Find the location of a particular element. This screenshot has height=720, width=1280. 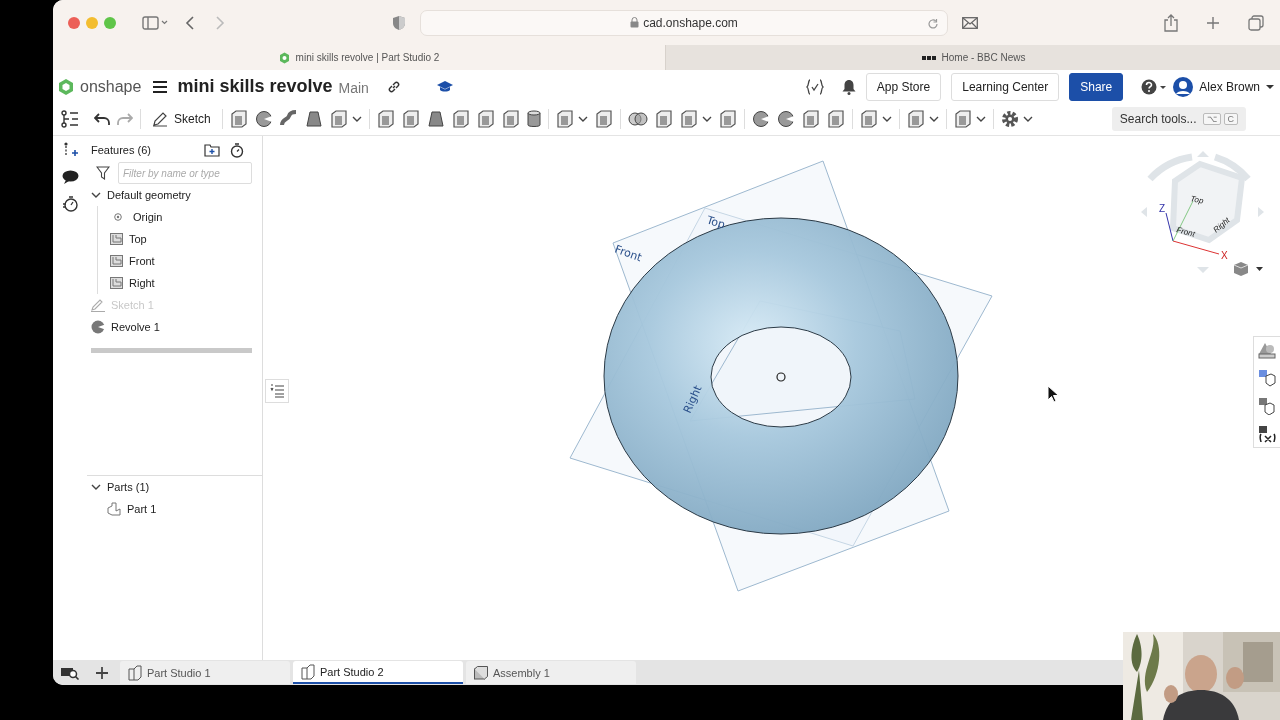

filter-field: Filter by name or type is located at coordinates (185, 173).